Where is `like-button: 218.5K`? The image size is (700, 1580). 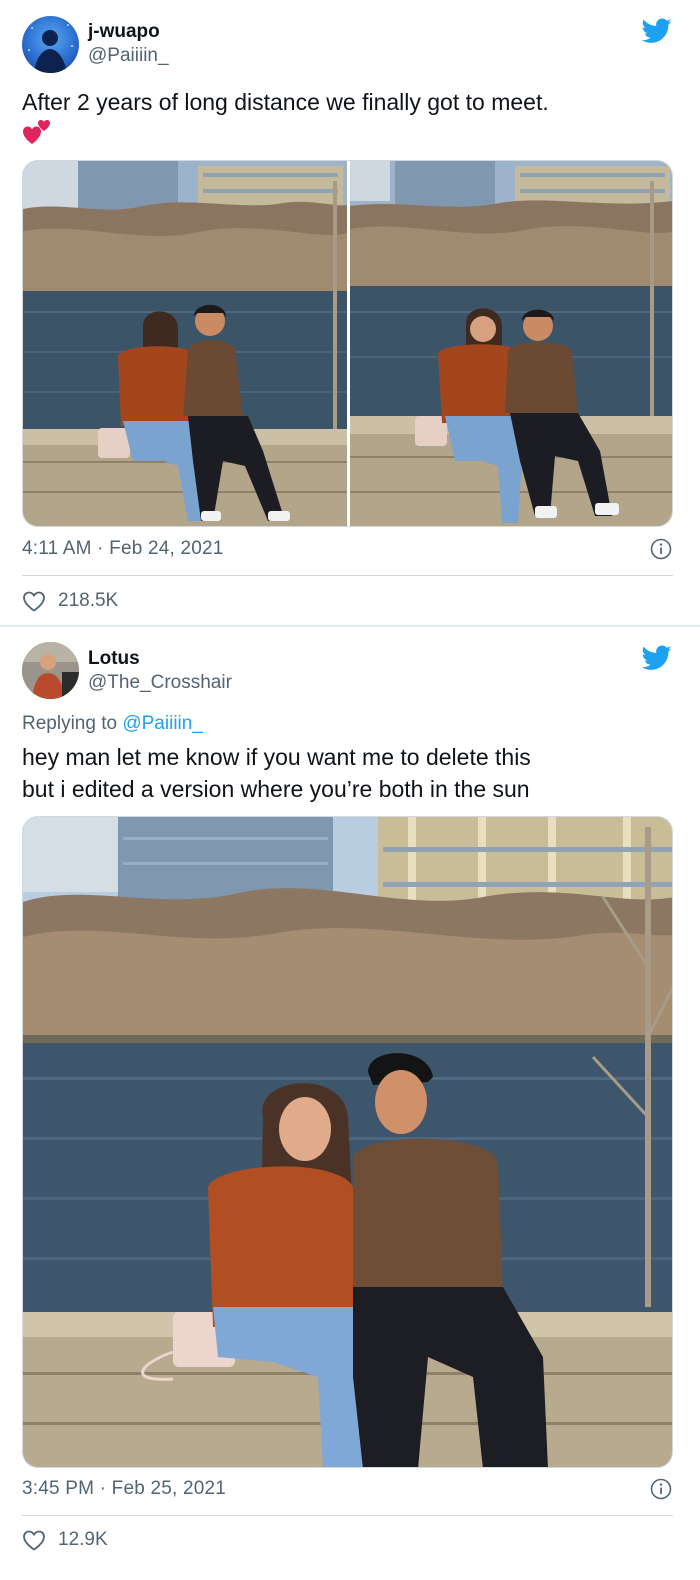
like-button: 218.5K is located at coordinates (70, 601).